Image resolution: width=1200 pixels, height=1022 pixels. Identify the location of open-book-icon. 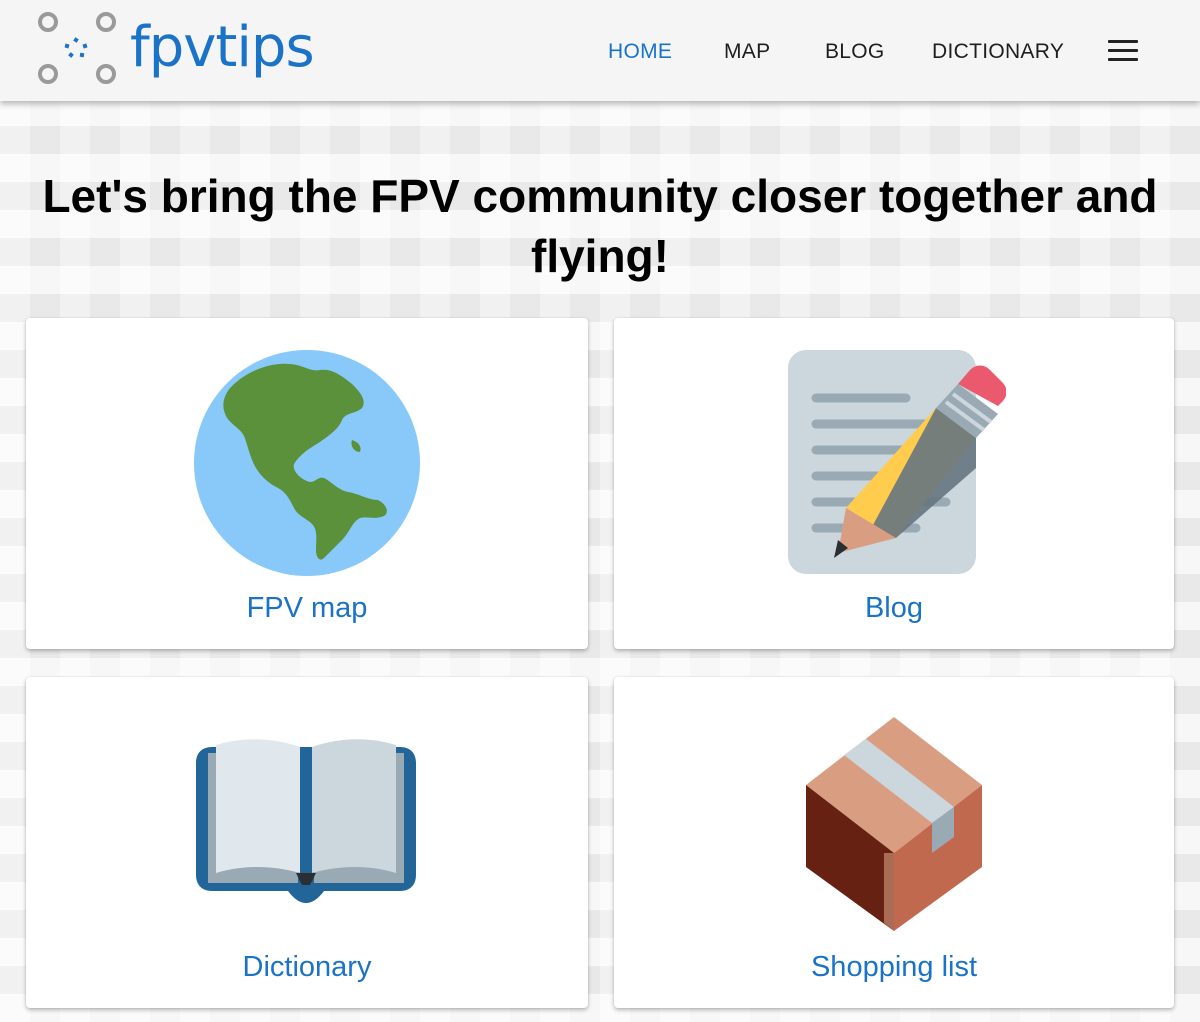
(306, 821).